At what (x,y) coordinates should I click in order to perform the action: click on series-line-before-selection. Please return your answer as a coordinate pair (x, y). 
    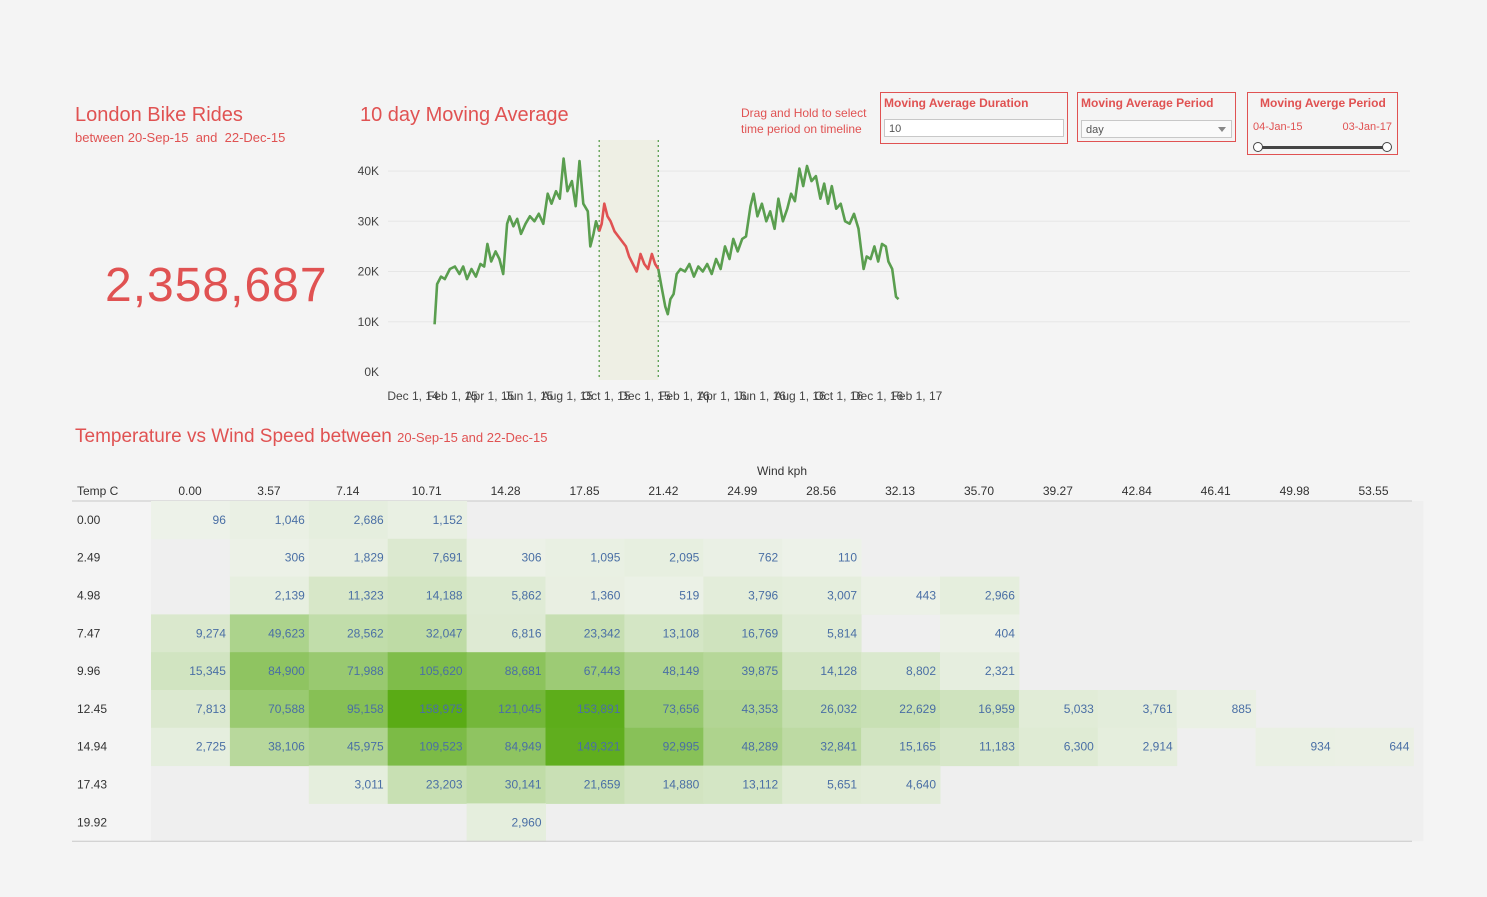
    Looking at the image, I should click on (517, 241).